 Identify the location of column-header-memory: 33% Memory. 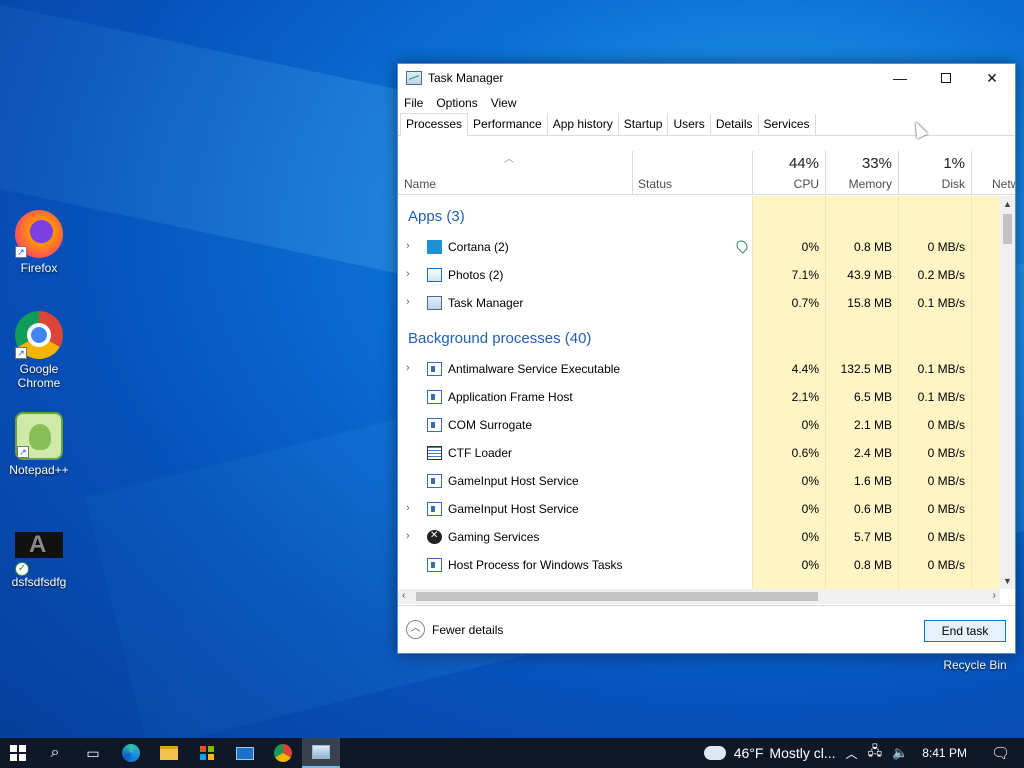
(861, 173).